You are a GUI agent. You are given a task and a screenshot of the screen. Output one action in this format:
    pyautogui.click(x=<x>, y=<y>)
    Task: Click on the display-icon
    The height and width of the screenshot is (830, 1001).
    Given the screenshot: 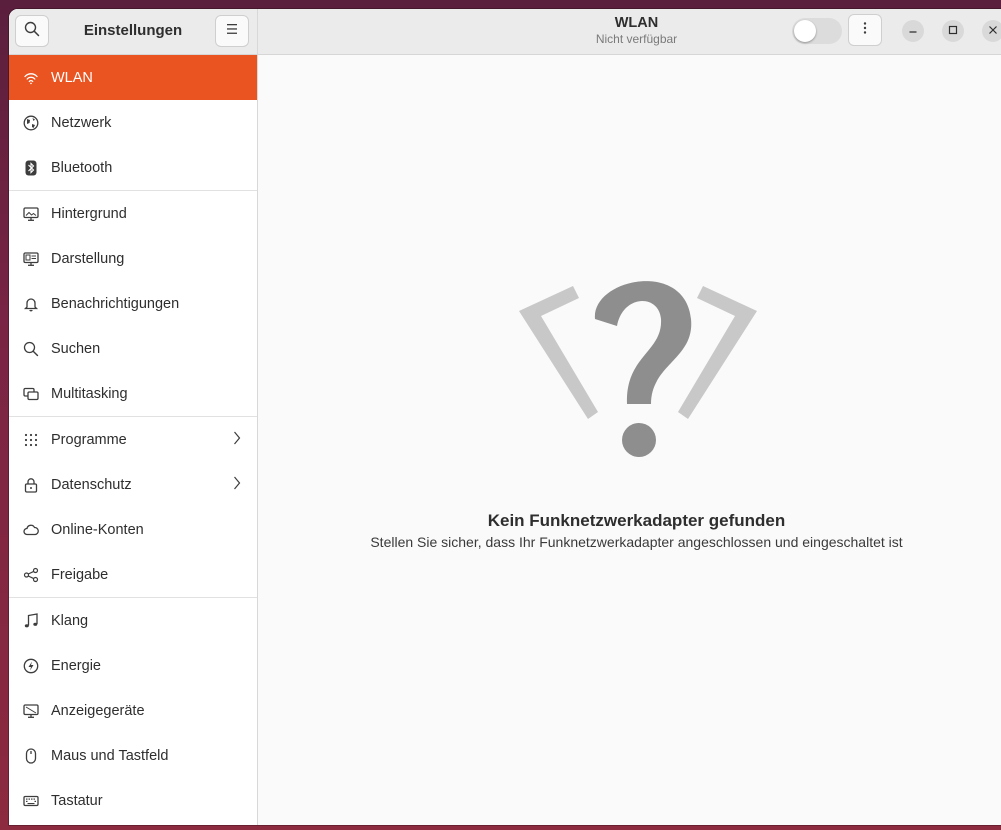 What is the action you would take?
    pyautogui.click(x=31, y=711)
    